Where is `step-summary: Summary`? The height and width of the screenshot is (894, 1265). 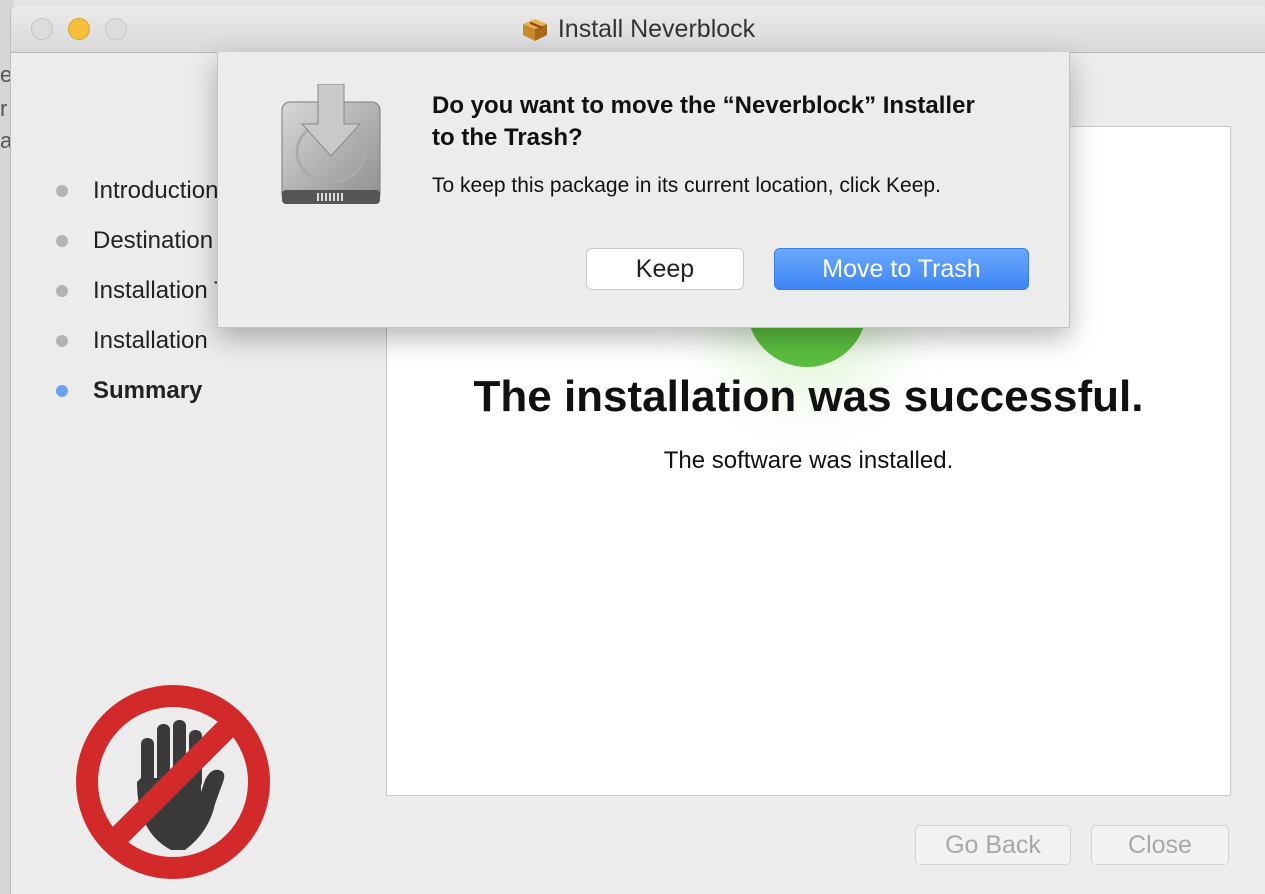
step-summary: Summary is located at coordinates (163, 391).